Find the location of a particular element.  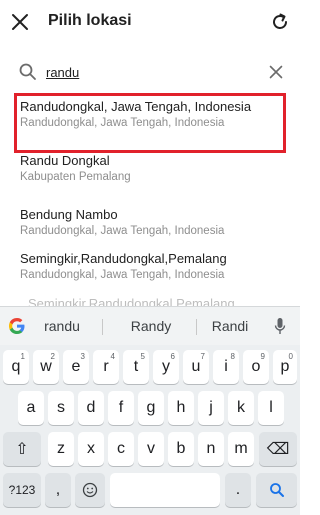

key-label: t is located at coordinates (136, 366).